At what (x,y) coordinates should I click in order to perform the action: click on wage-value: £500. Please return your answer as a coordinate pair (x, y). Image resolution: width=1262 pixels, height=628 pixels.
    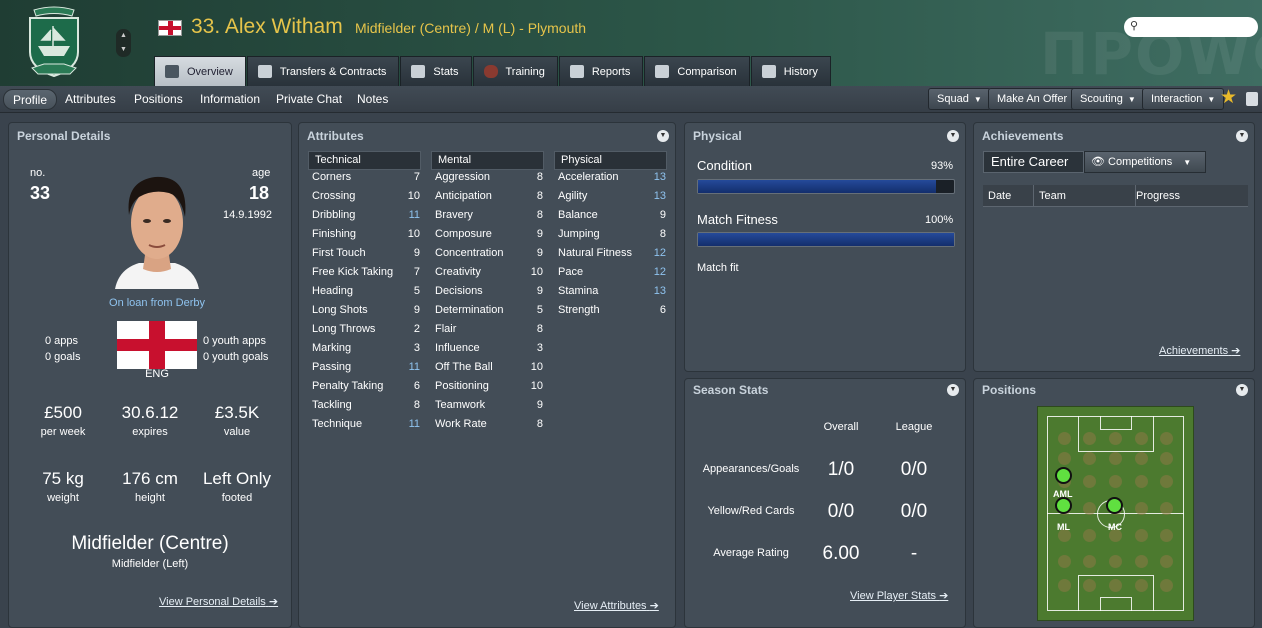
    Looking at the image, I should click on (63, 412).